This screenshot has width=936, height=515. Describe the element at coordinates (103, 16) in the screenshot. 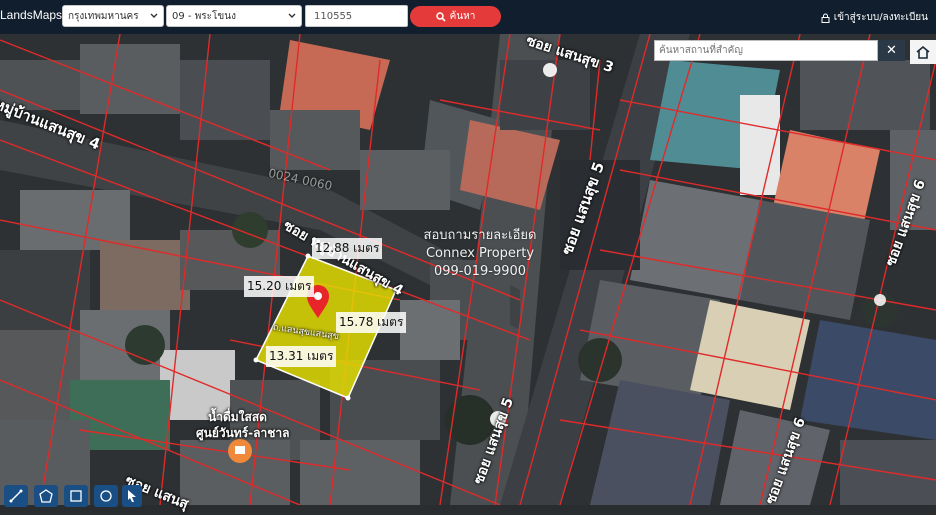

I see `province-select-value: กรุงเทพมหานคร` at that location.